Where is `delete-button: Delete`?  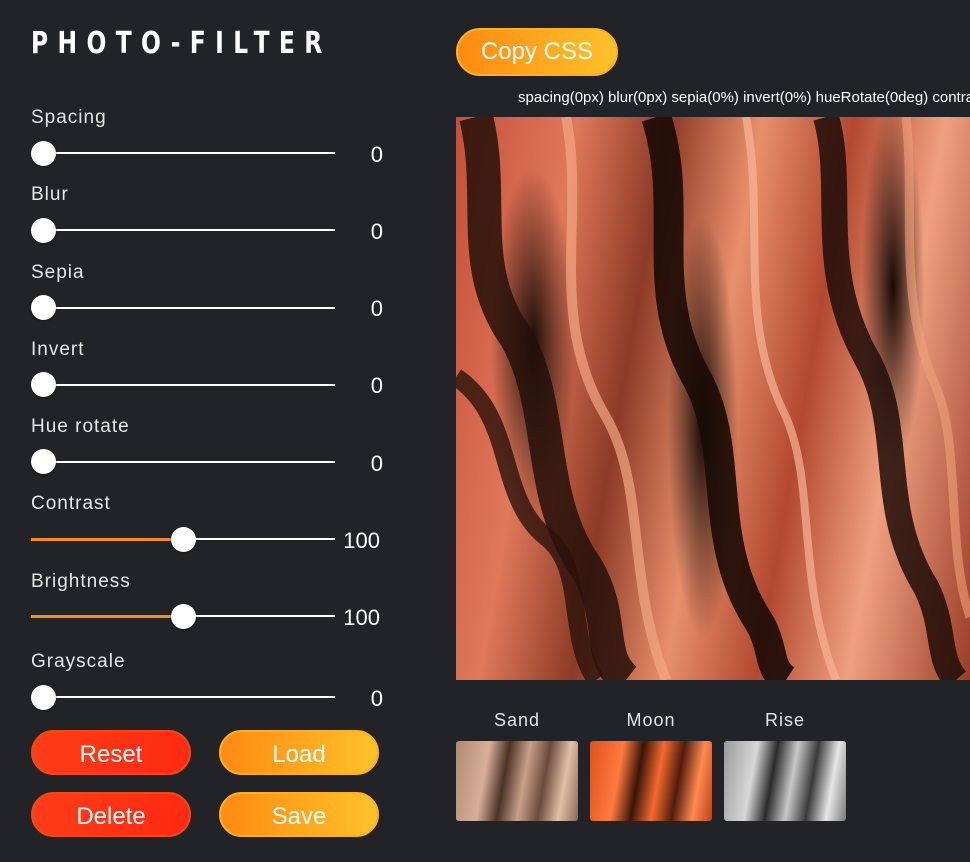
delete-button: Delete is located at coordinates (111, 814).